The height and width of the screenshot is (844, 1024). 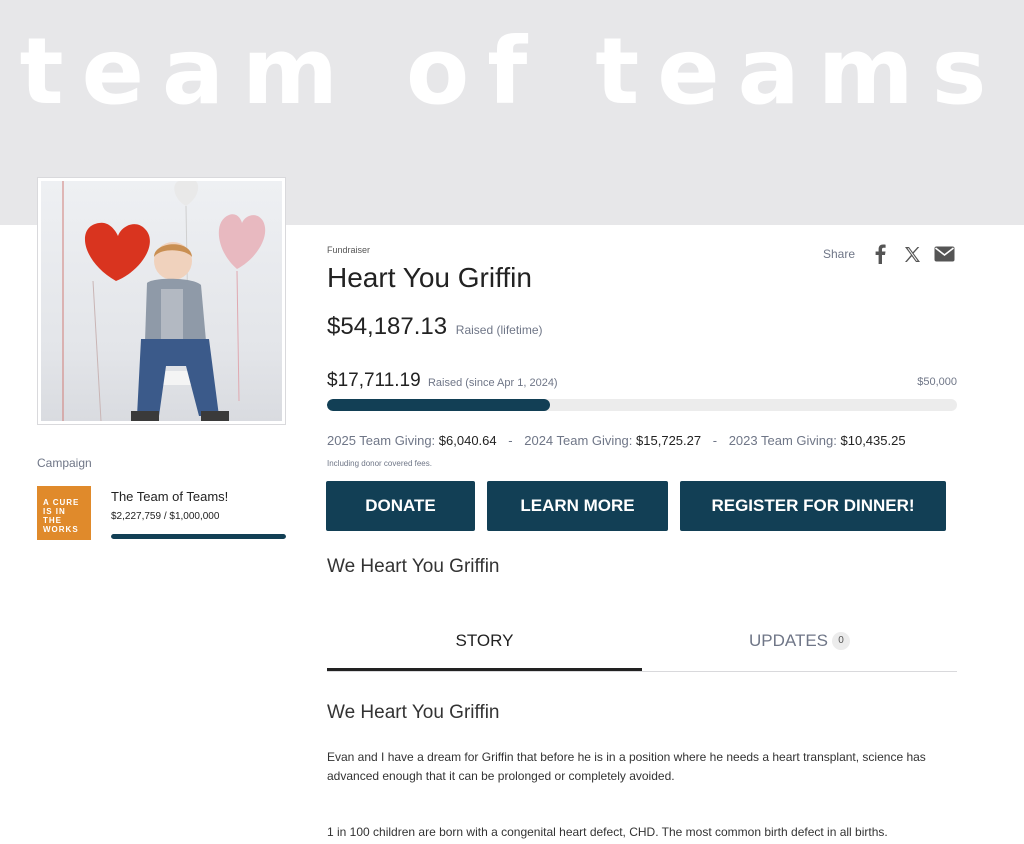 I want to click on giving-2023-value: $10,435.25, so click(x=873, y=440).